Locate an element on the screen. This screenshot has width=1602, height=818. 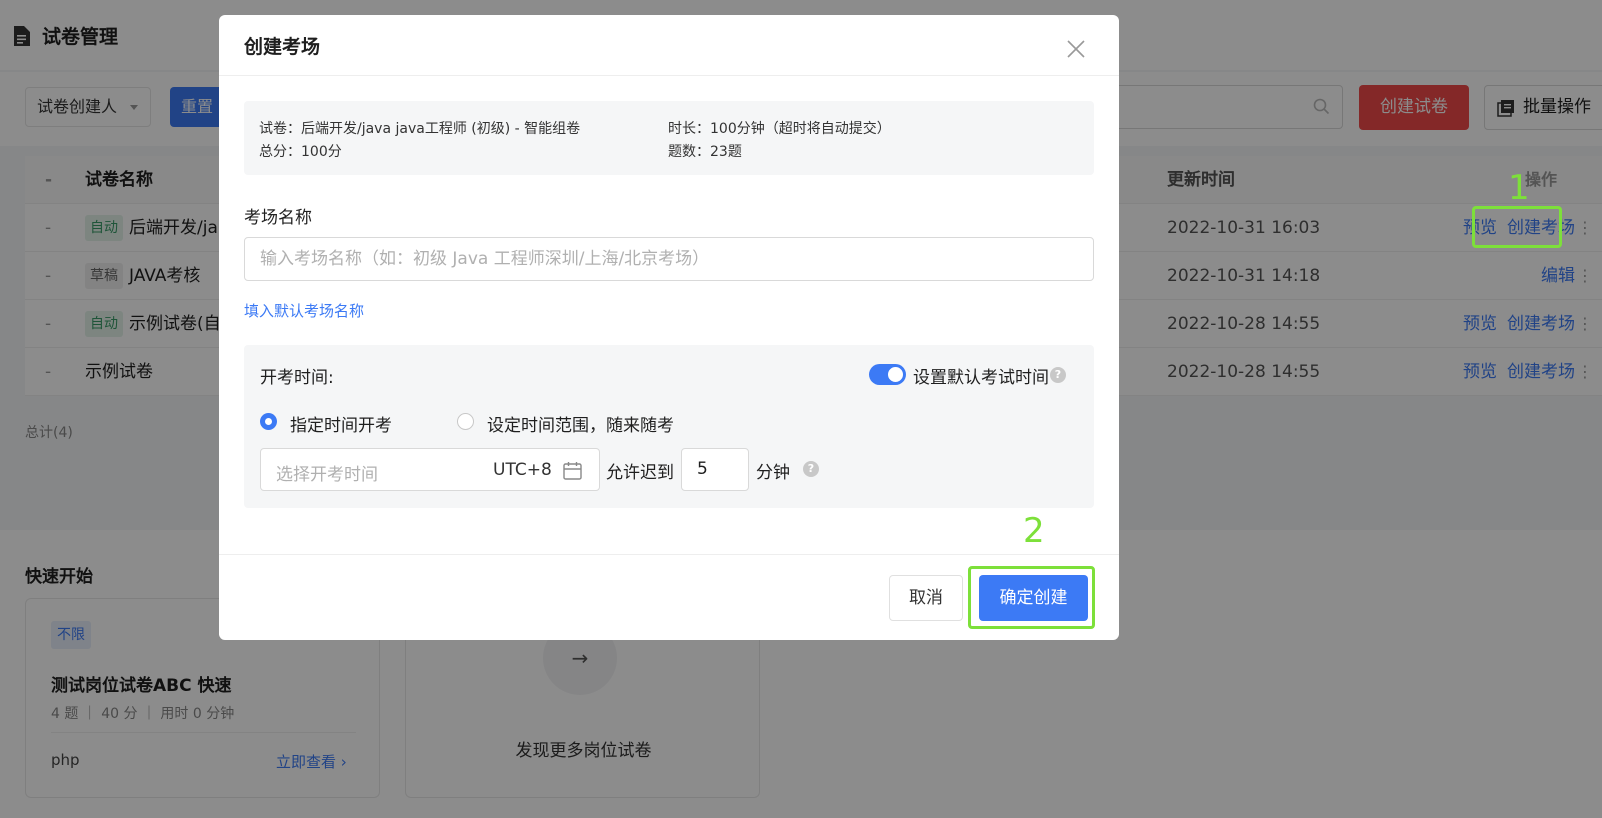
radio-fixed-time is located at coordinates (268, 421).